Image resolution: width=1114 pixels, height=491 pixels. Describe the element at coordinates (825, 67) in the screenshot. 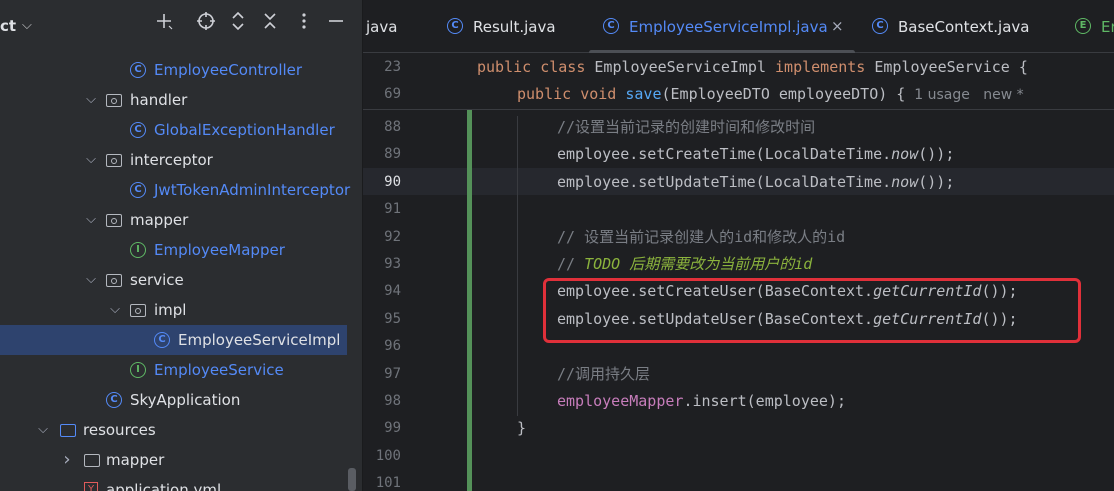

I see `code-token: implements` at that location.